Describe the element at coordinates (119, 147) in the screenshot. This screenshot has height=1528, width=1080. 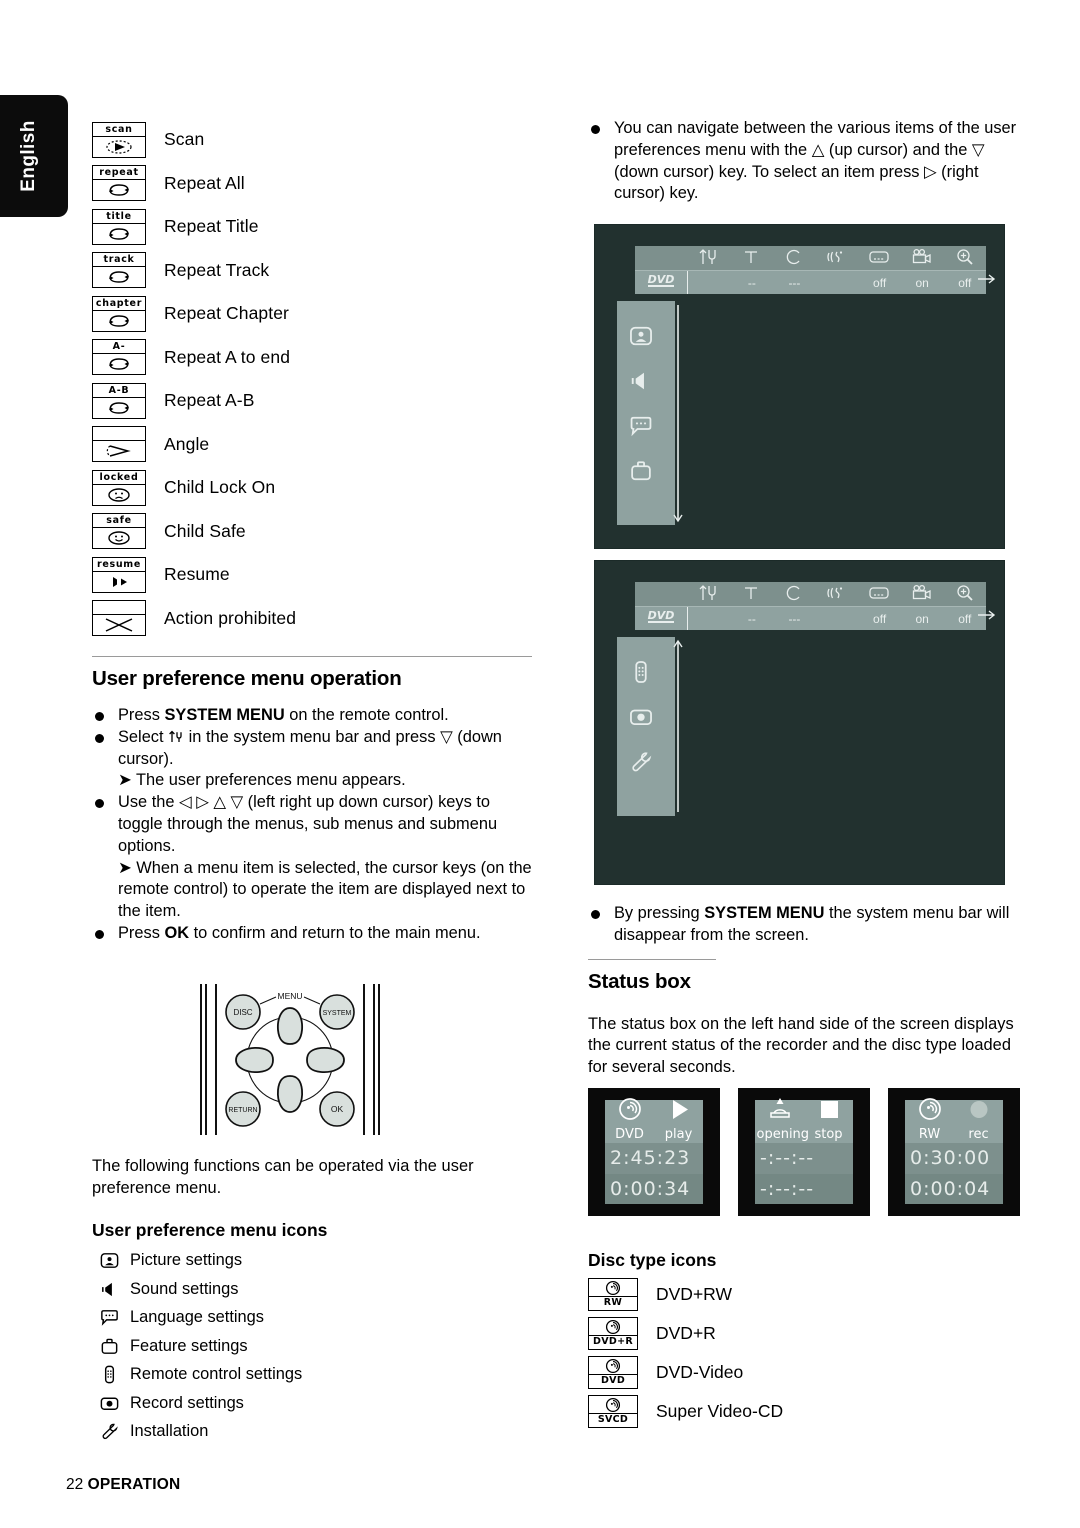
I see `scan-icon` at that location.